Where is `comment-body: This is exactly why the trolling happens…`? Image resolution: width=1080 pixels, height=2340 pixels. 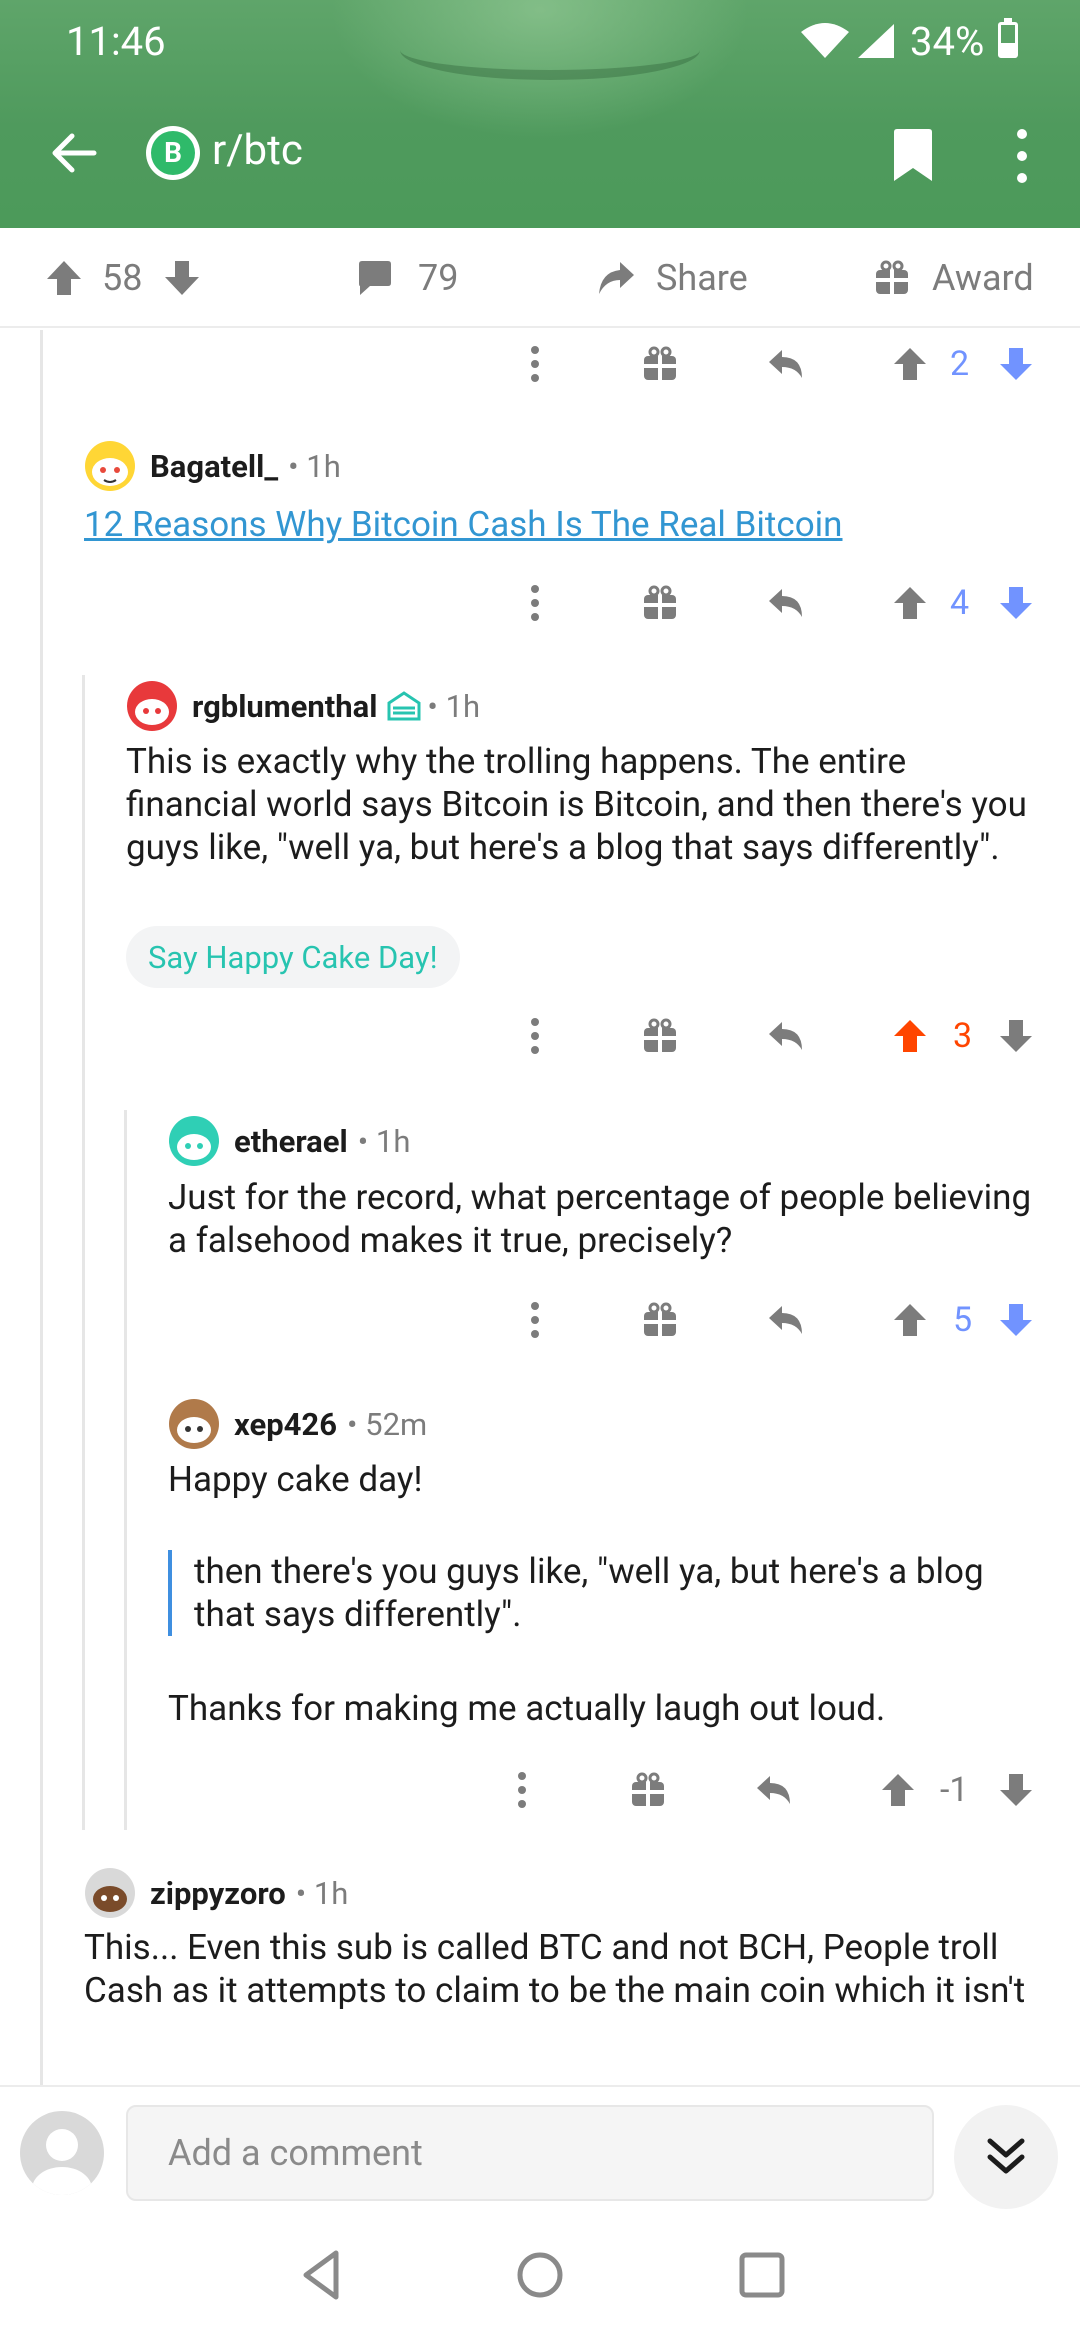 comment-body: This is exactly why the trolling happens… is located at coordinates (576, 804).